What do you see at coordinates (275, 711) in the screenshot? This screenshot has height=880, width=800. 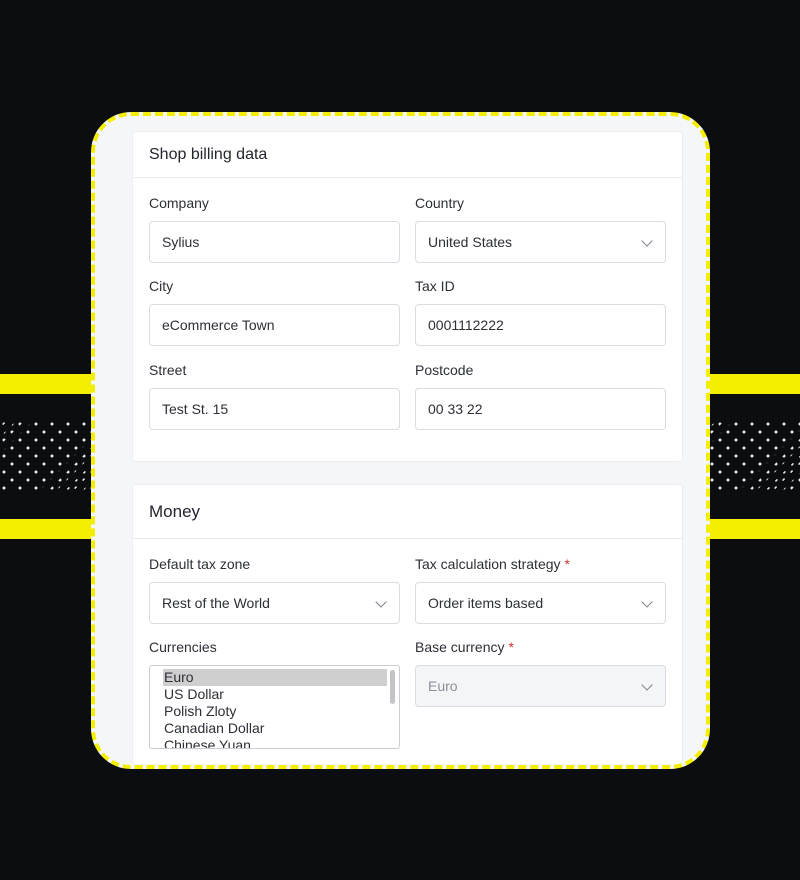 I see `currency-option: Polish Zloty` at bounding box center [275, 711].